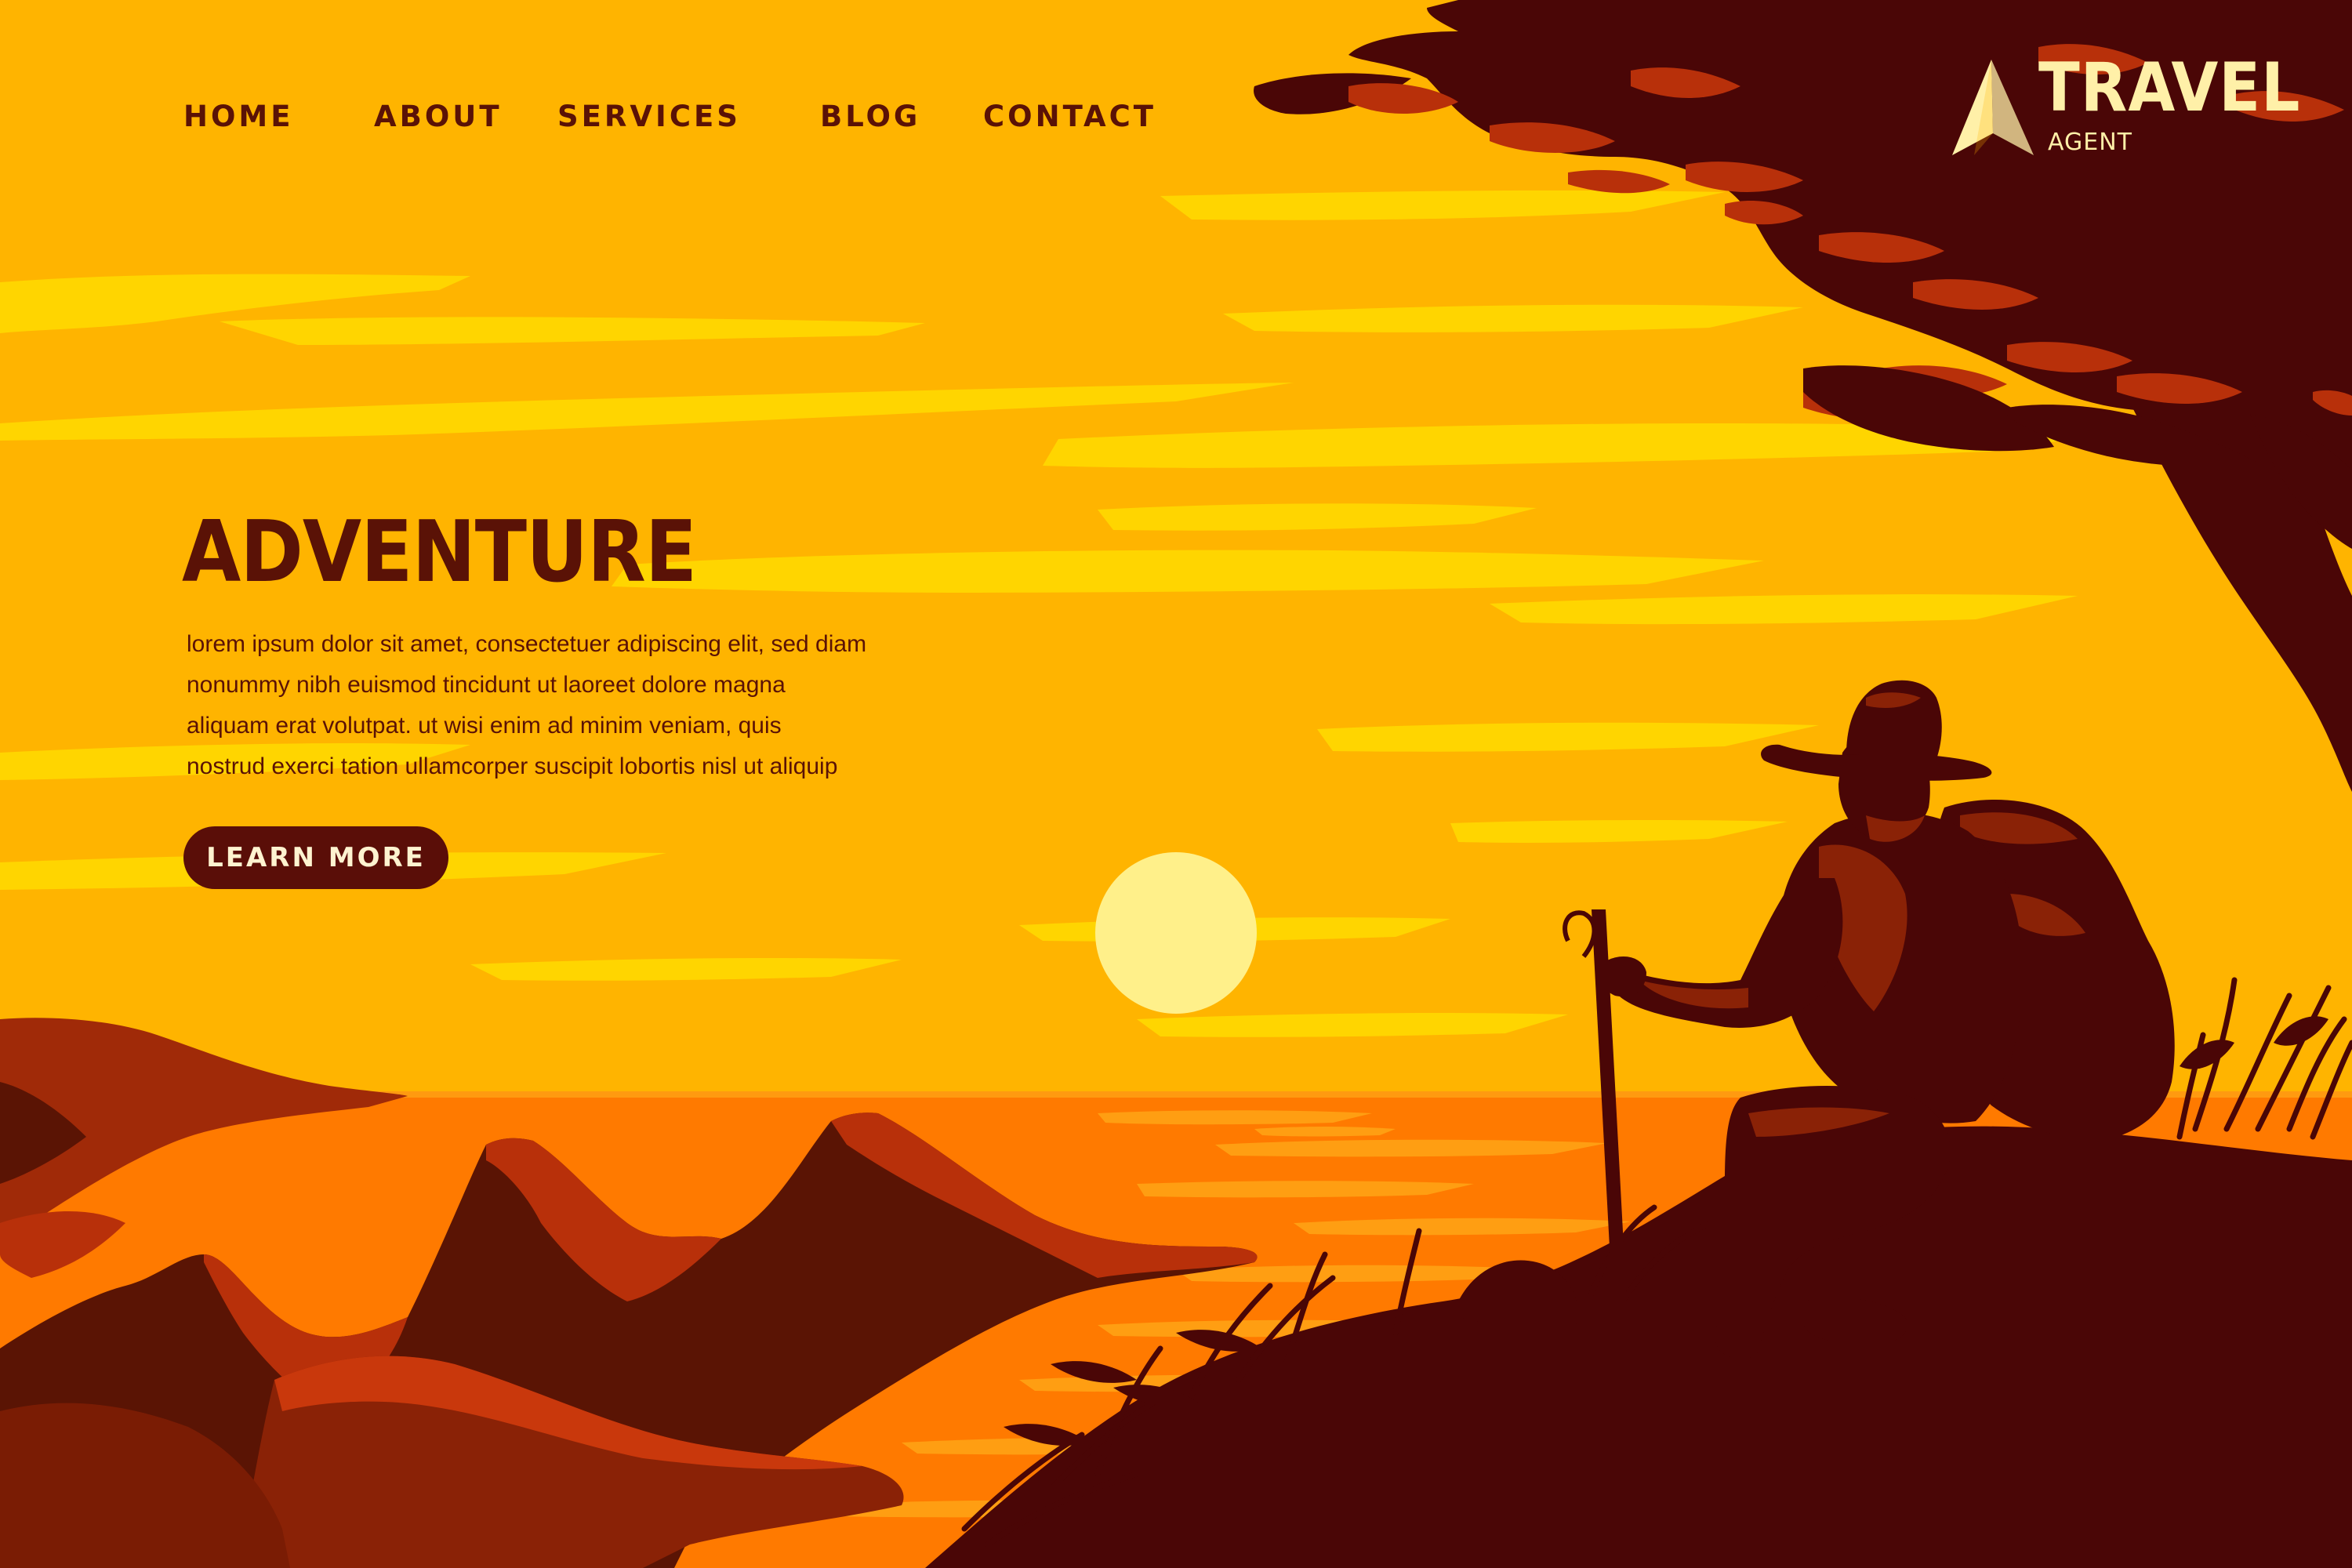  I want to click on paper-plane-icon, so click(1993, 107).